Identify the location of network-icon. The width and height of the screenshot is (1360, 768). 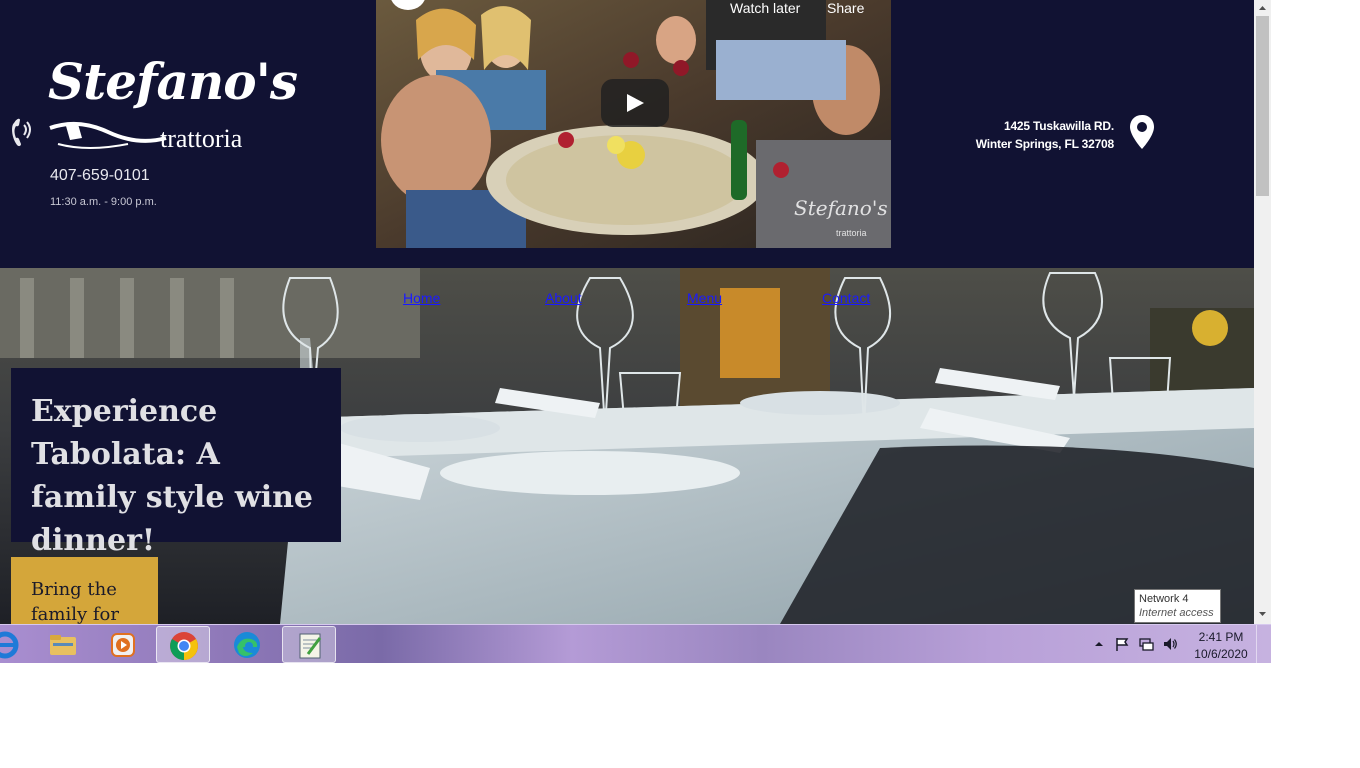
(1146, 644).